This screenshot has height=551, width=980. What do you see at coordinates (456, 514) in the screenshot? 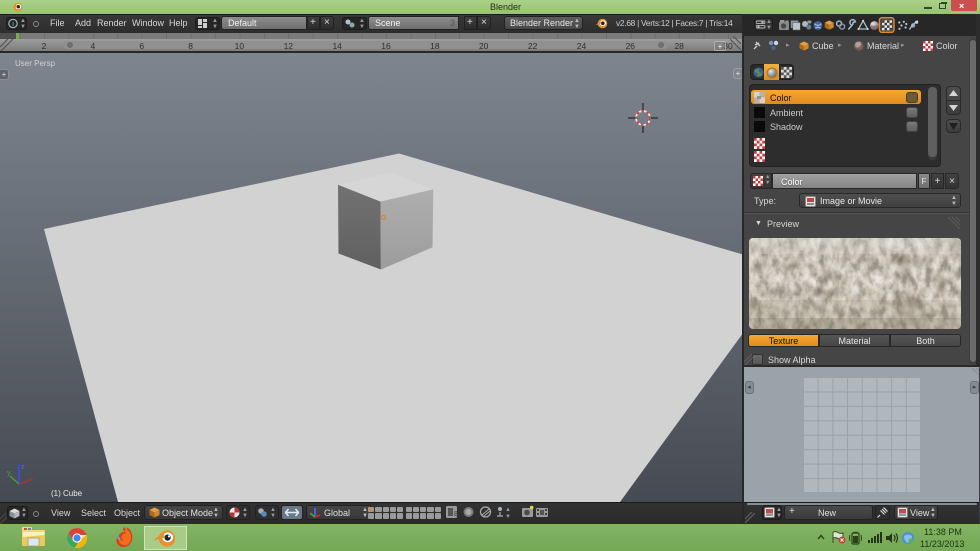
I see `svg-text: 8` at bounding box center [456, 514].